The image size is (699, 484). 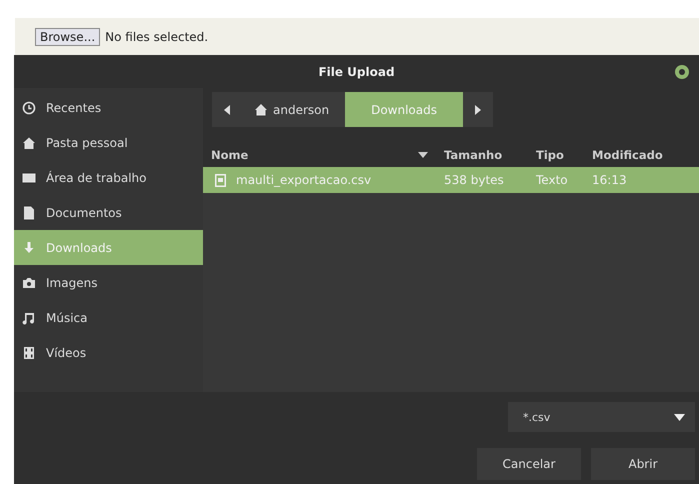 I want to click on sidebar-item: Documentos, so click(x=108, y=212).